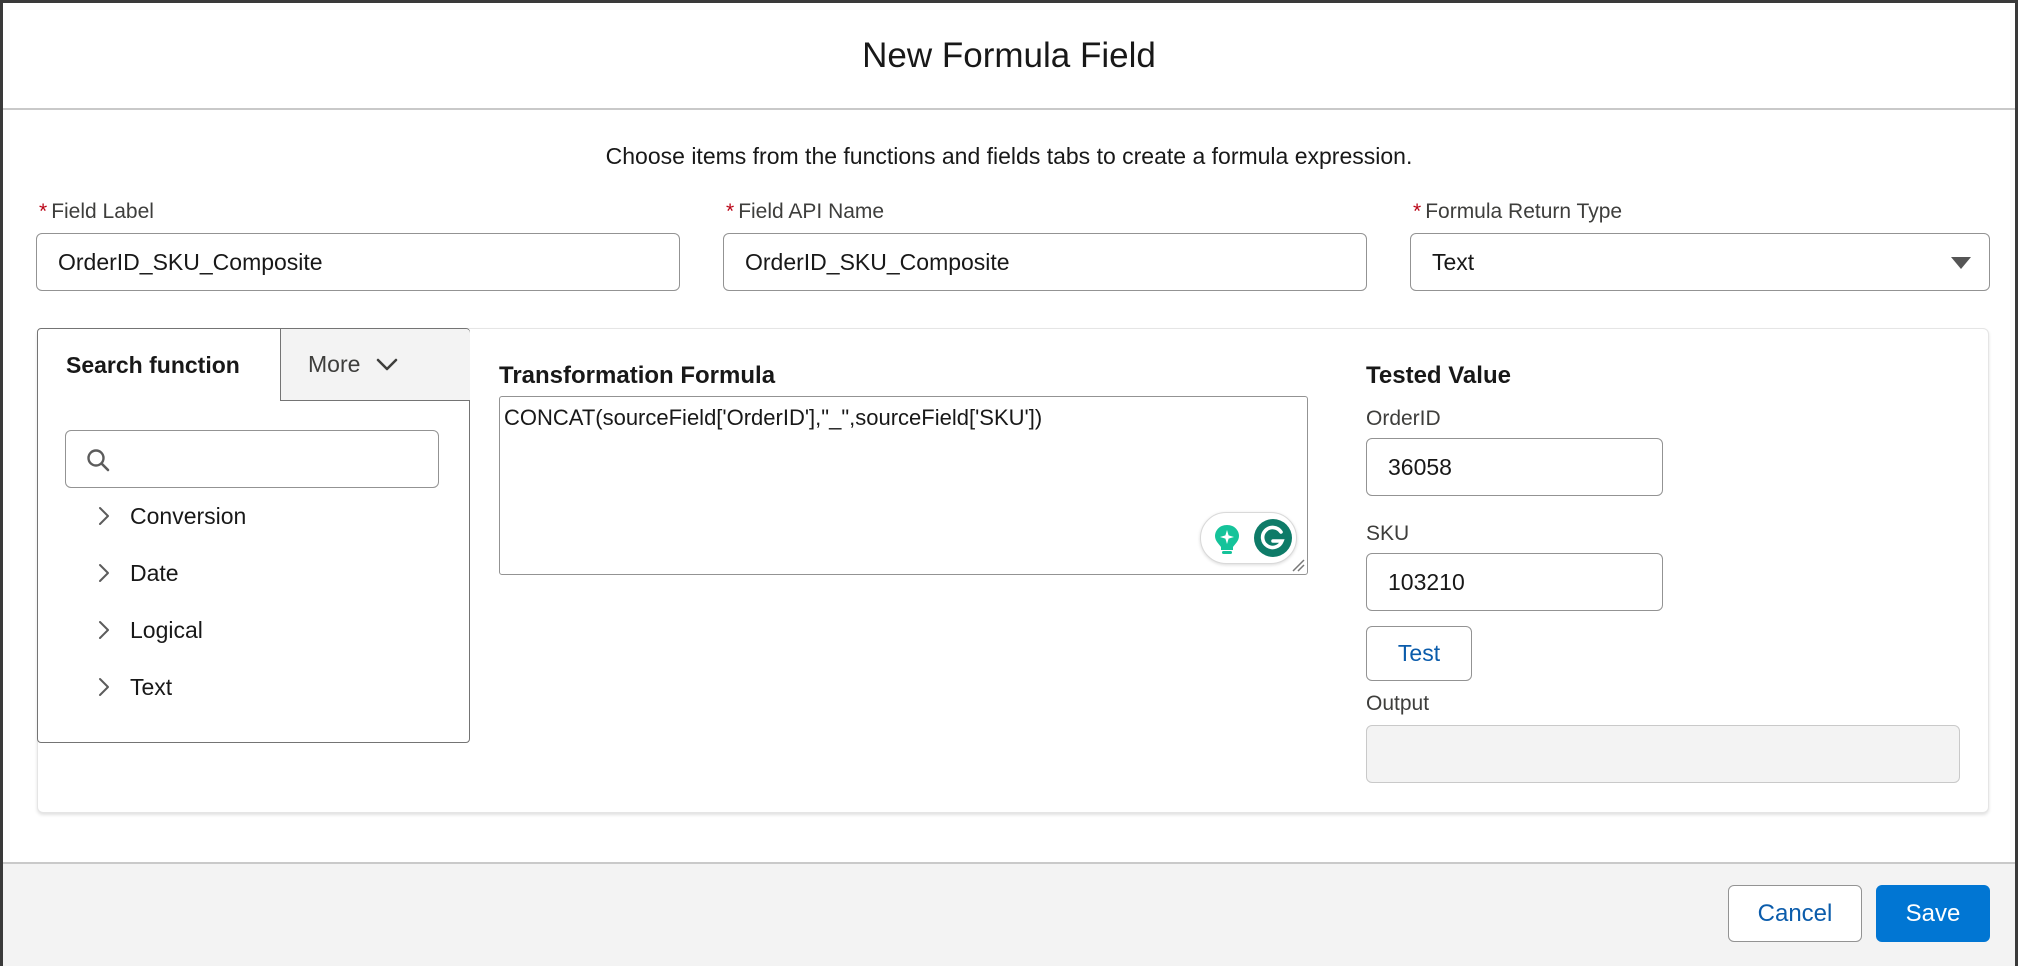  Describe the element at coordinates (1514, 582) in the screenshot. I see `sku-input: 103210` at that location.